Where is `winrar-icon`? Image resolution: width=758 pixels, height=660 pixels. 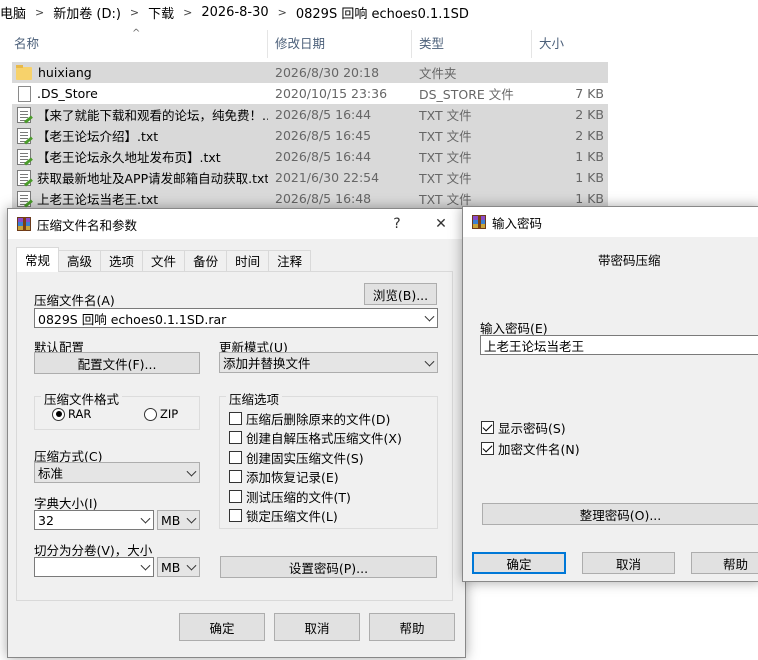
winrar-icon is located at coordinates (24, 224).